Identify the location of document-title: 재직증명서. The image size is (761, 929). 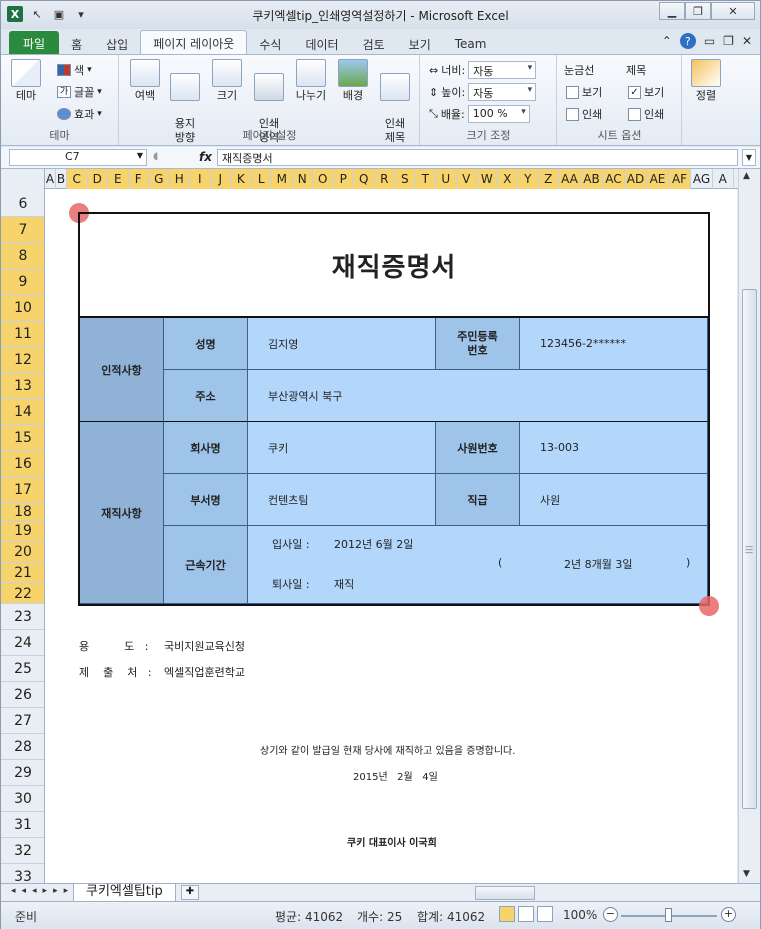
(394, 266).